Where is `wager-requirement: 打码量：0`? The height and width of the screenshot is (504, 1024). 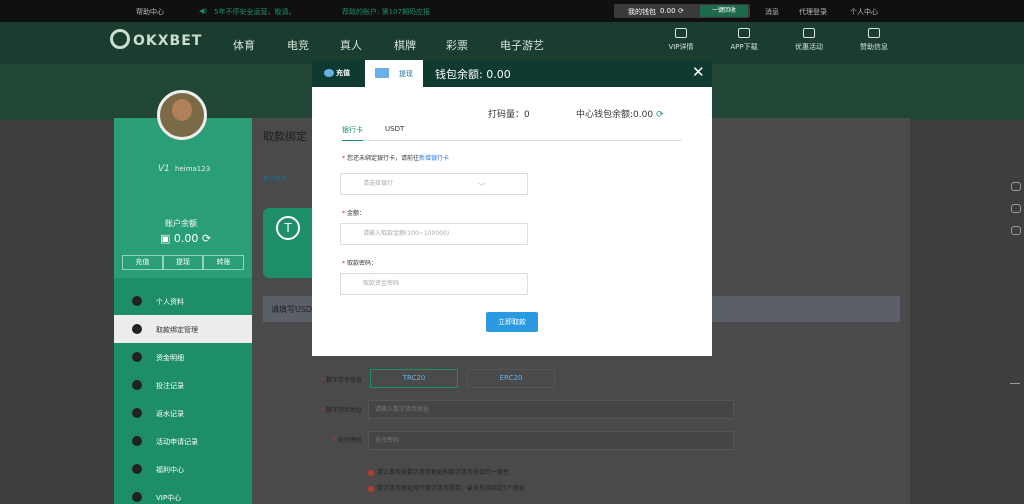 wager-requirement: 打码量：0 is located at coordinates (509, 115).